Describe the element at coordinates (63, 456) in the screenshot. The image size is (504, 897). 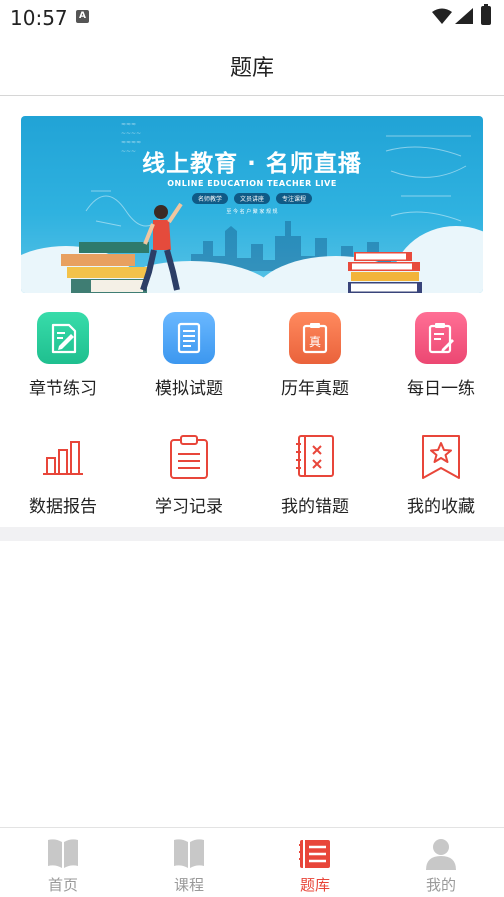
I see `bar-chart-icon` at that location.